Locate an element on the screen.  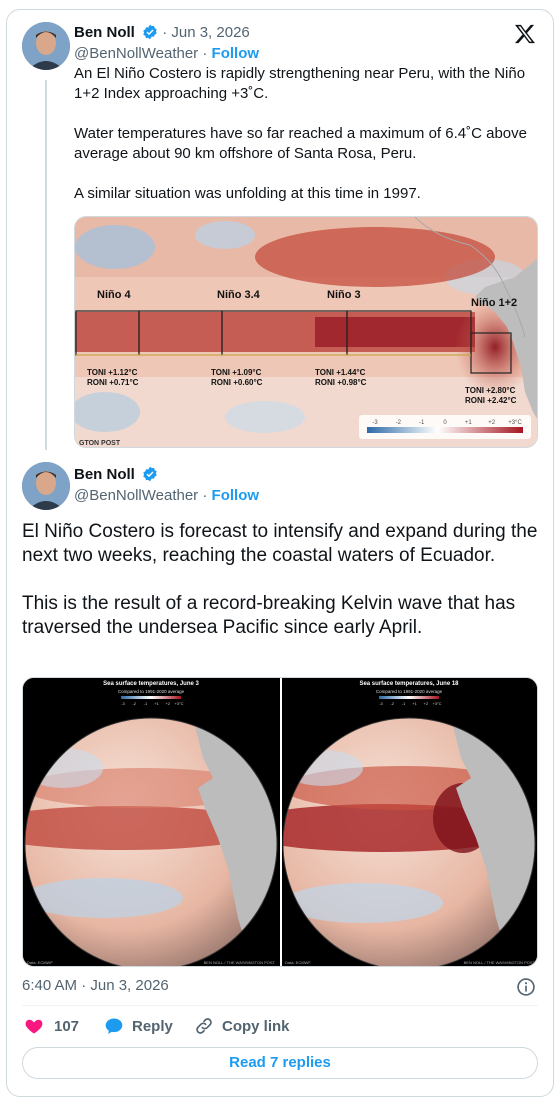
region-label: Niño 3.4 is located at coordinates (239, 295).